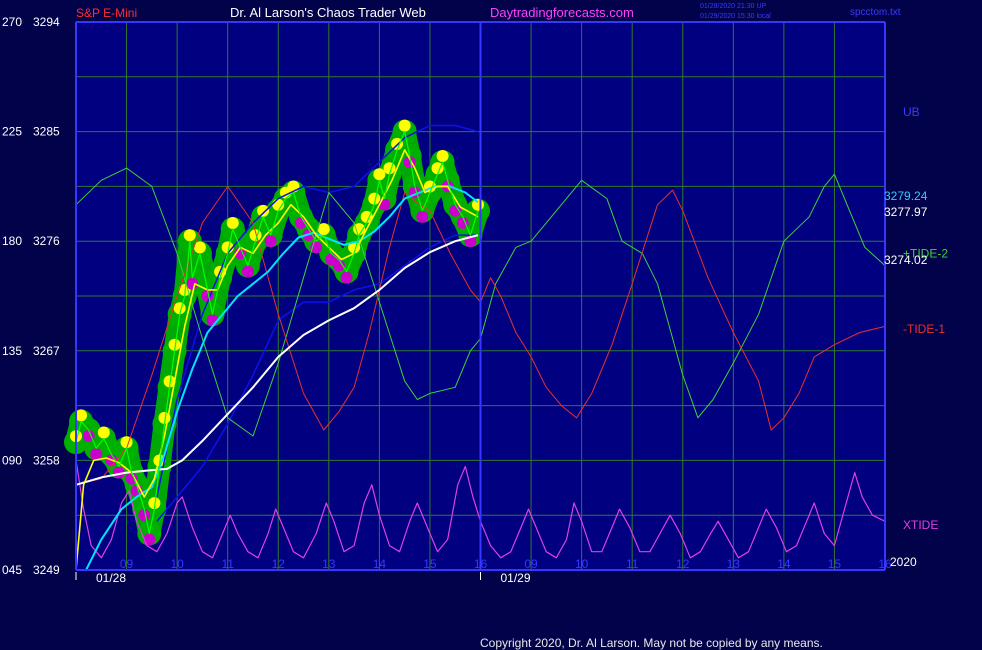  What do you see at coordinates (903, 562) in the screenshot?
I see `year-label: 2020` at bounding box center [903, 562].